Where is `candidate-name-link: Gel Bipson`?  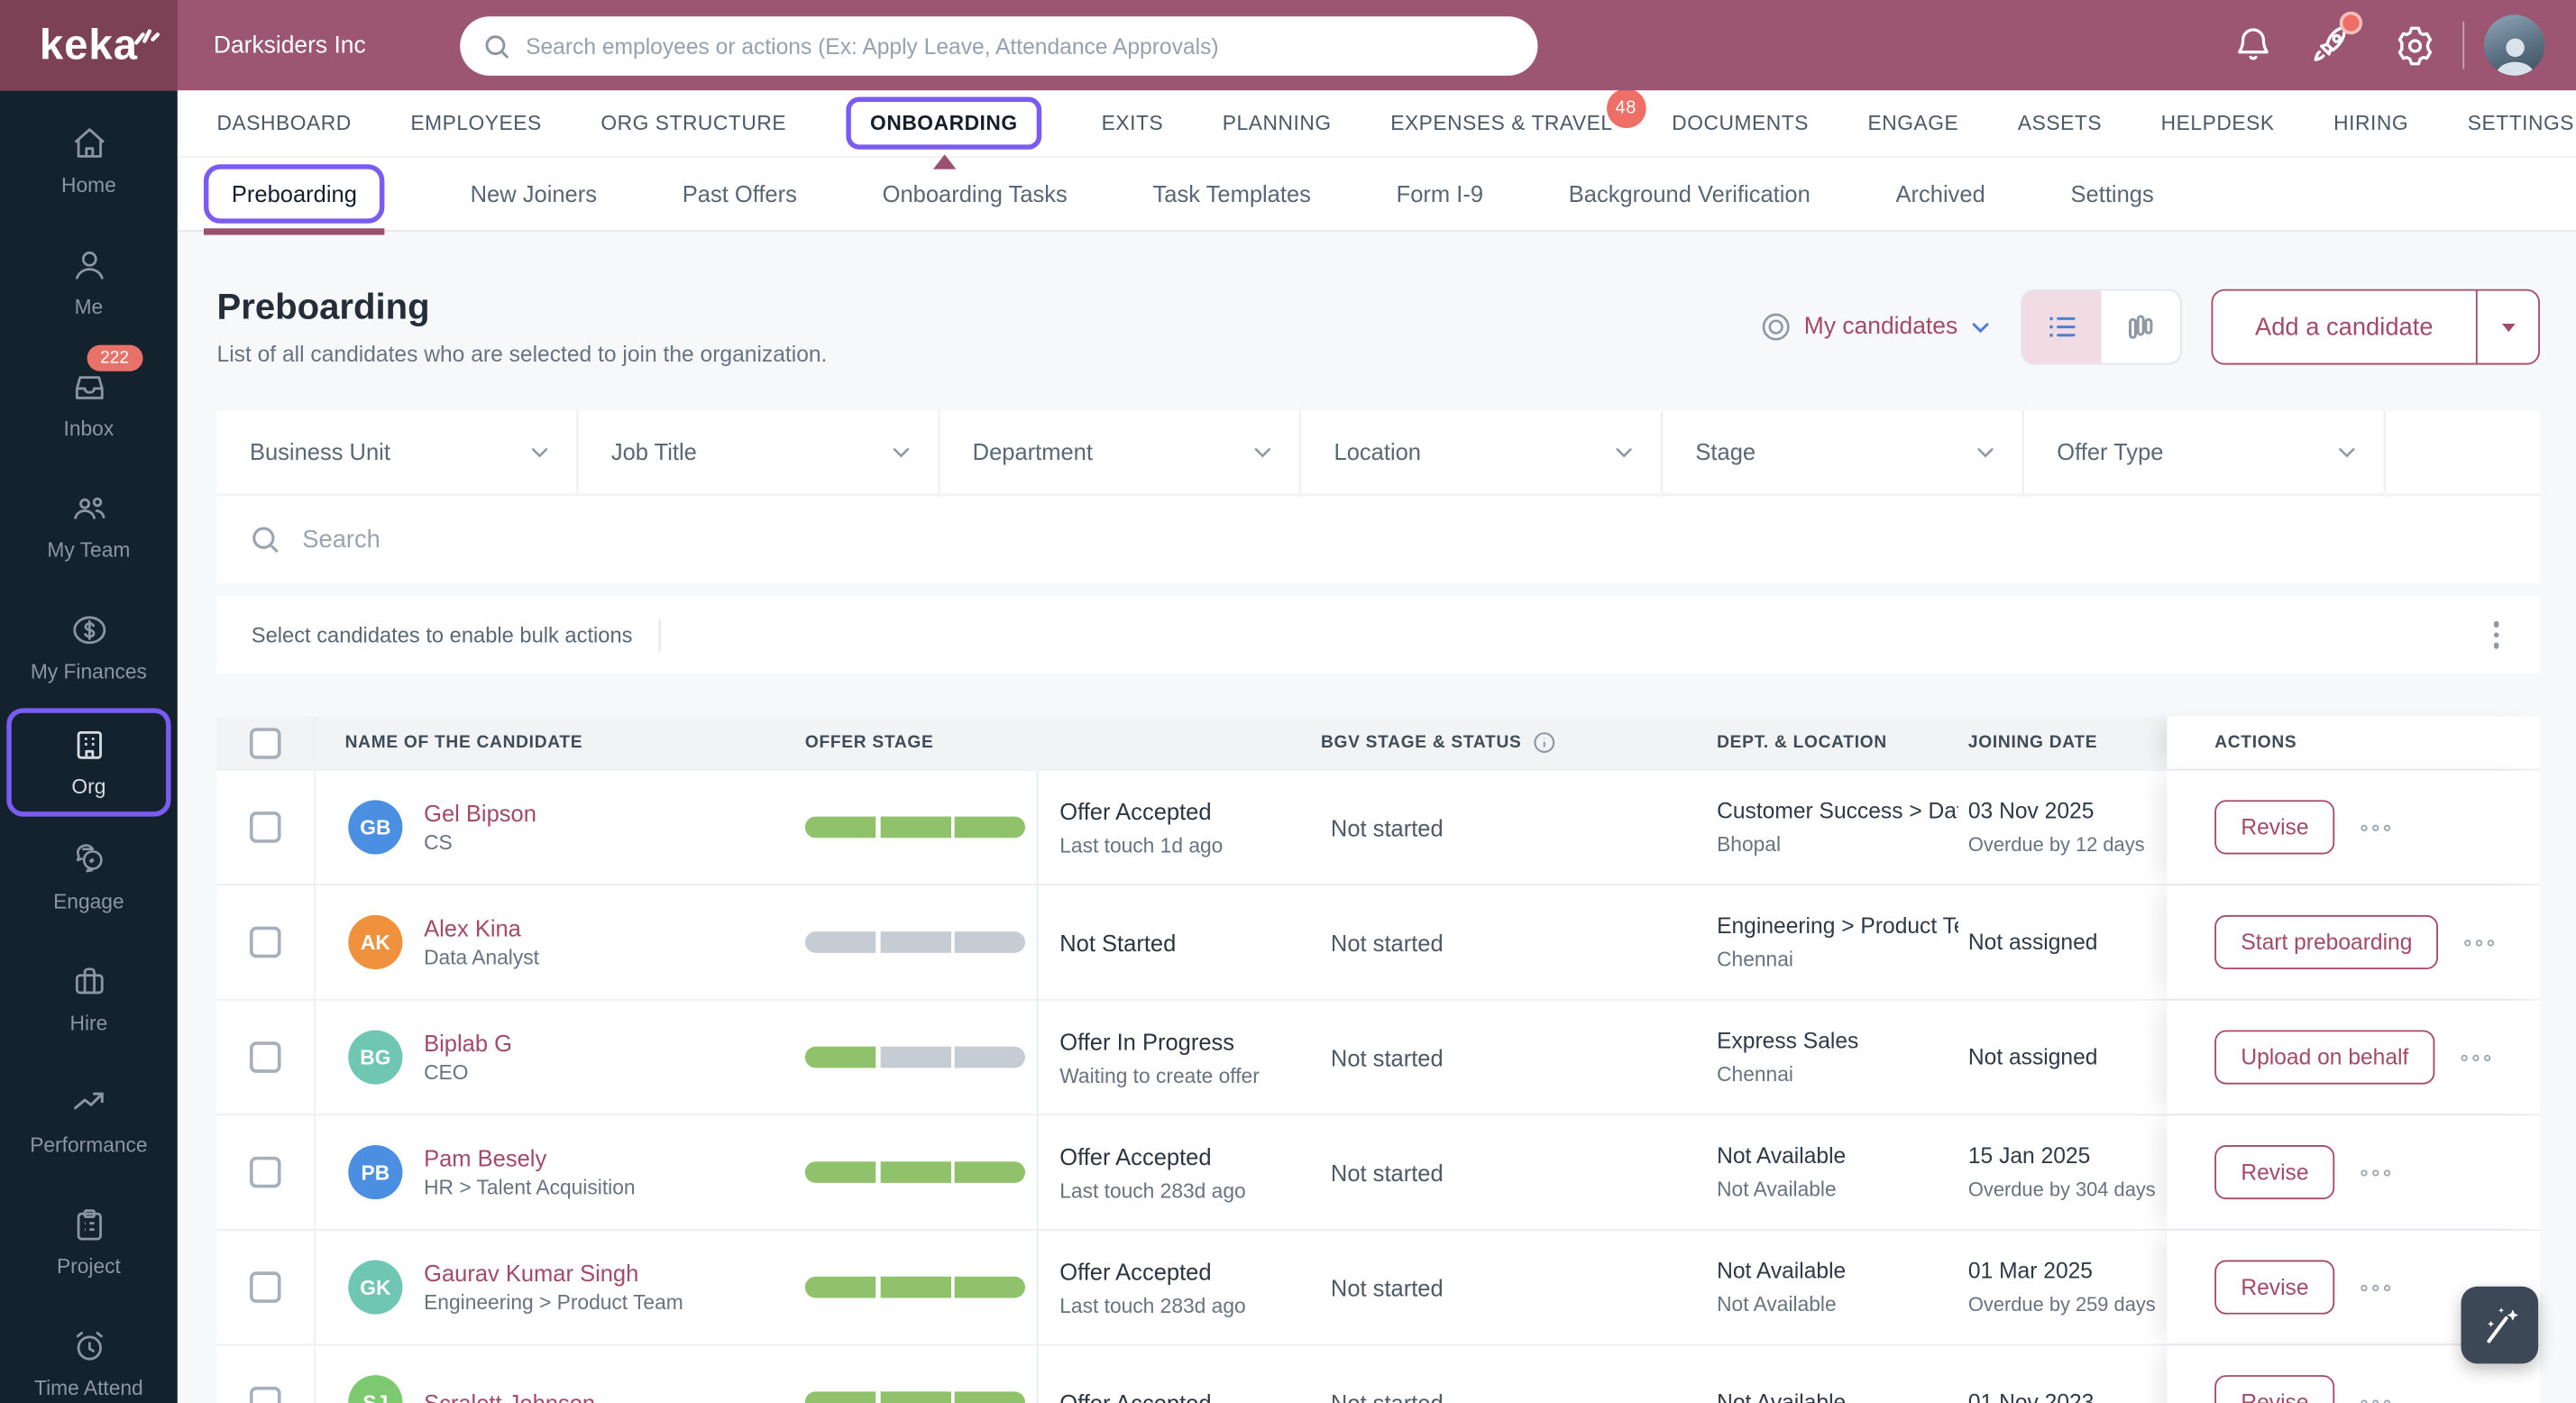 candidate-name-link: Gel Bipson is located at coordinates (480, 813).